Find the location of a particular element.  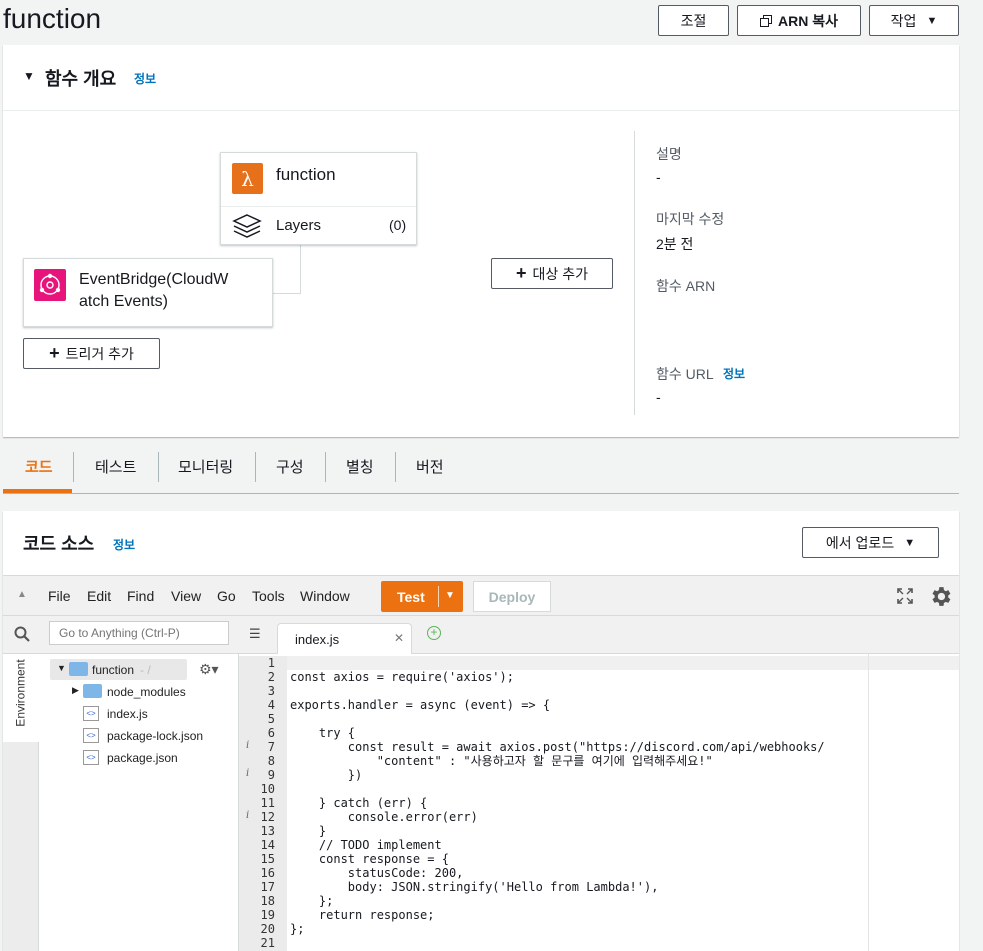

function-url-info-link: 정보 is located at coordinates (734, 373).